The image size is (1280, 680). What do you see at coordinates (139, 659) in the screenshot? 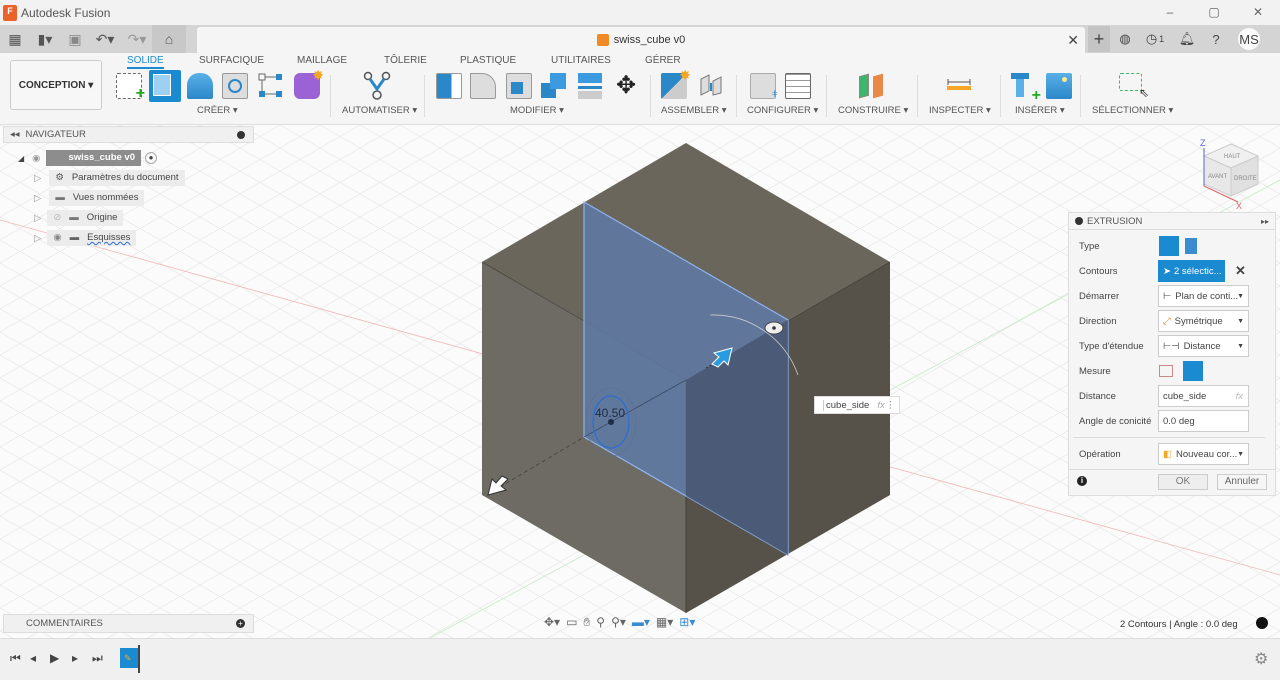
I see `timeline-marker` at bounding box center [139, 659].